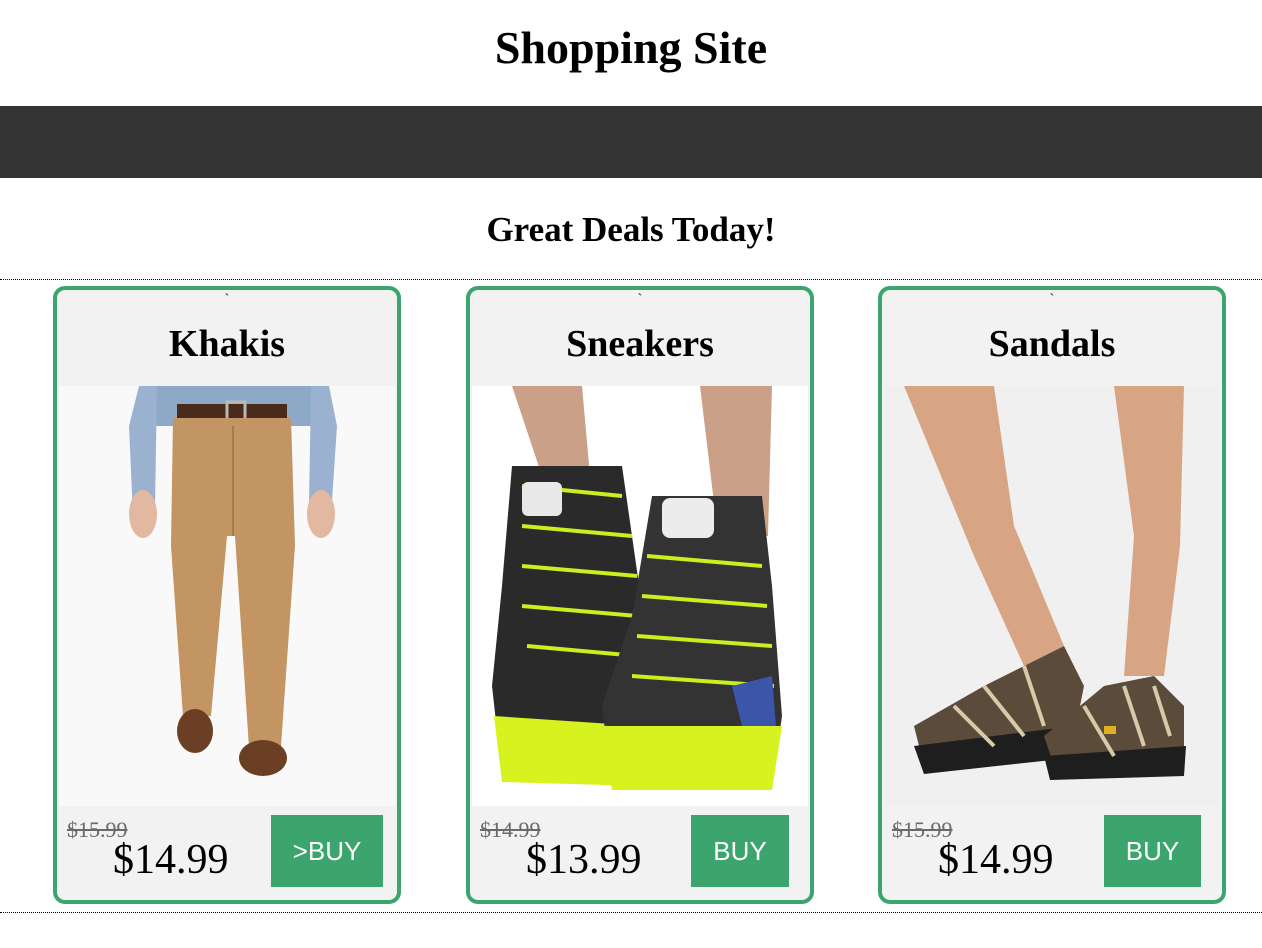 This screenshot has height=948, width=1262. I want to click on sandals-photo, so click(1052, 596).